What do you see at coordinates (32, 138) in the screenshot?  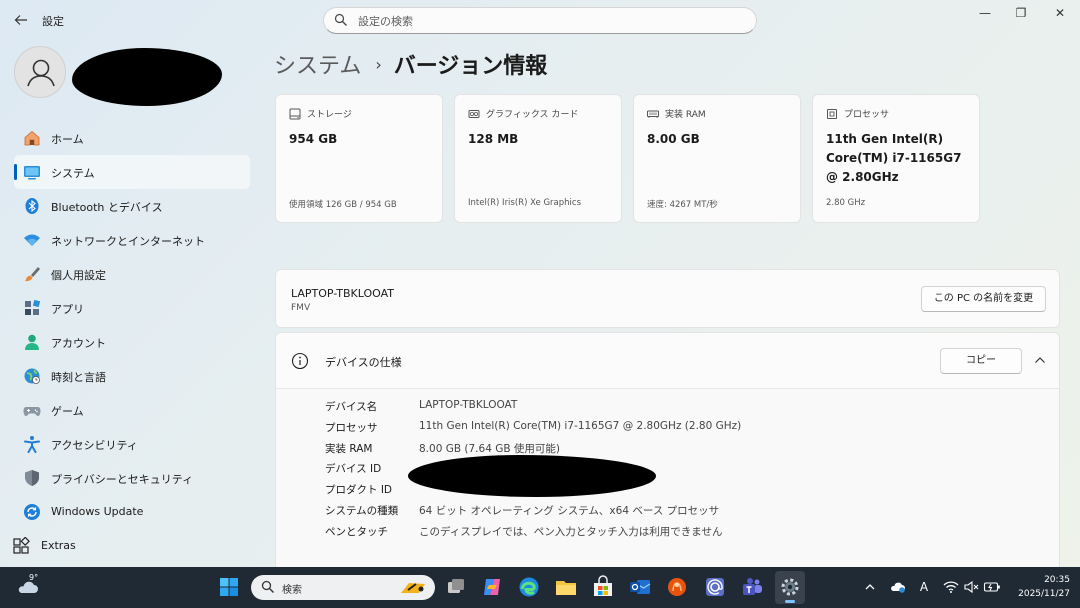 I see `home-icon` at bounding box center [32, 138].